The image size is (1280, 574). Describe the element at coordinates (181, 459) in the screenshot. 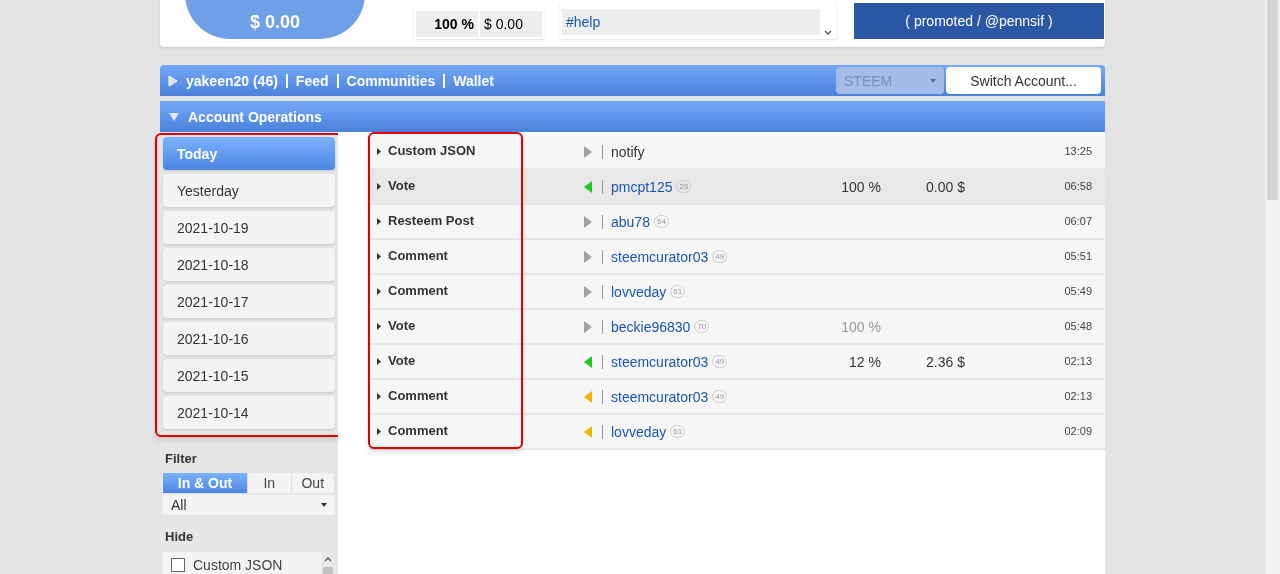

I see `filter-heading: Filter` at that location.